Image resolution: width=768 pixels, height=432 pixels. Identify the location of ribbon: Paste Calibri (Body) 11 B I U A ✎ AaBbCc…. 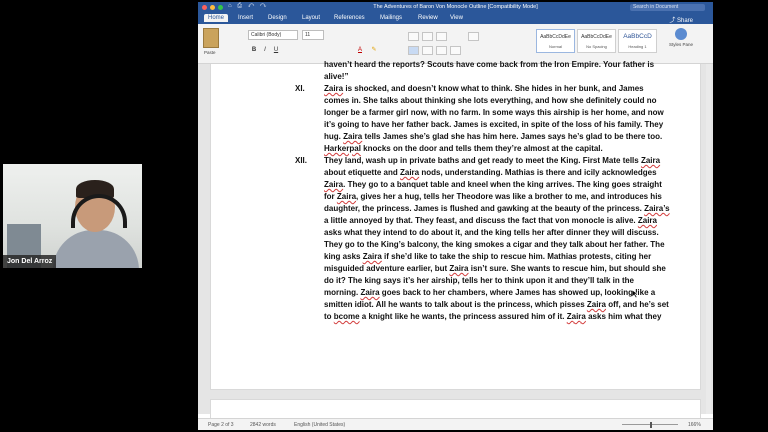
(455, 44).